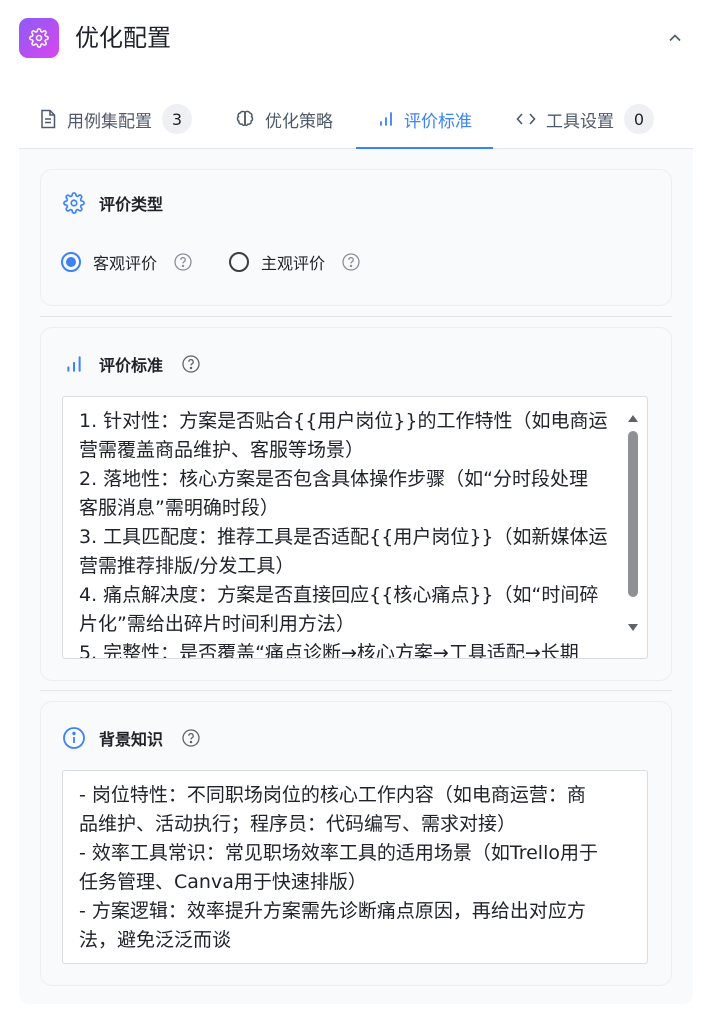 The image size is (709, 1018). What do you see at coordinates (217, 624) in the screenshot?
I see `text-line: 片化”需给出碎片时间利用方法）` at bounding box center [217, 624].